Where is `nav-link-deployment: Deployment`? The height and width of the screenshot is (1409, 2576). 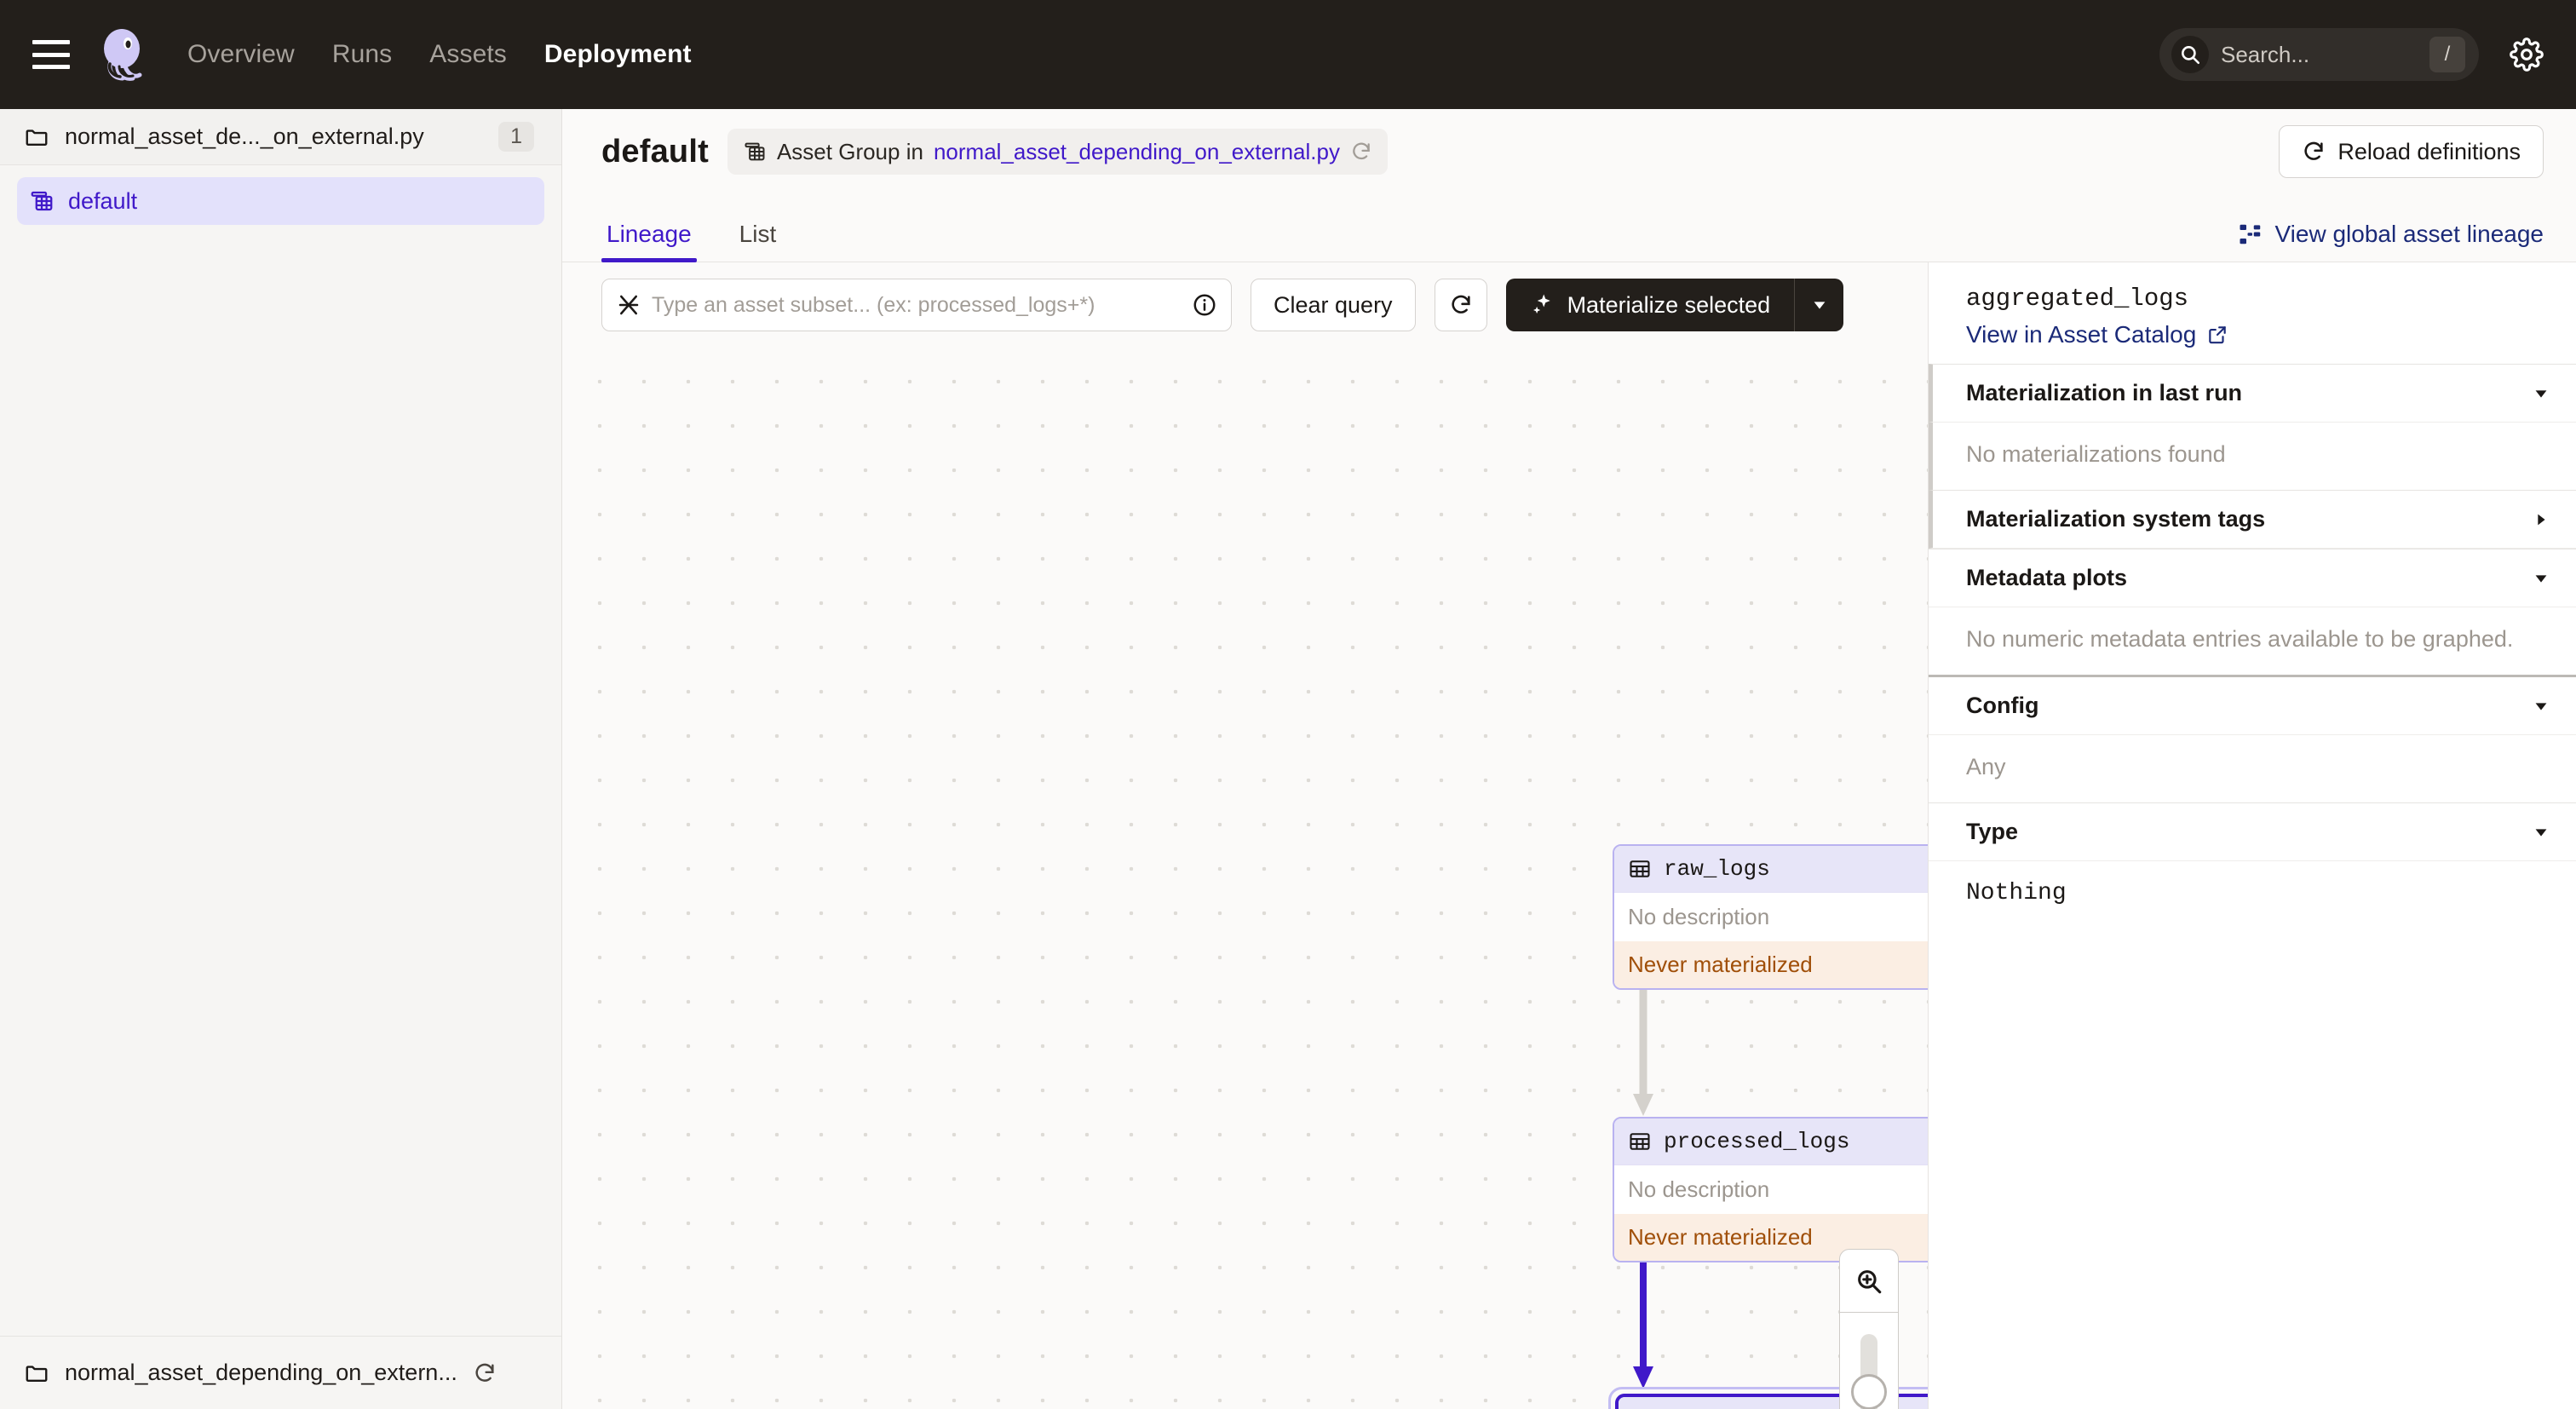 nav-link-deployment: Deployment is located at coordinates (618, 54).